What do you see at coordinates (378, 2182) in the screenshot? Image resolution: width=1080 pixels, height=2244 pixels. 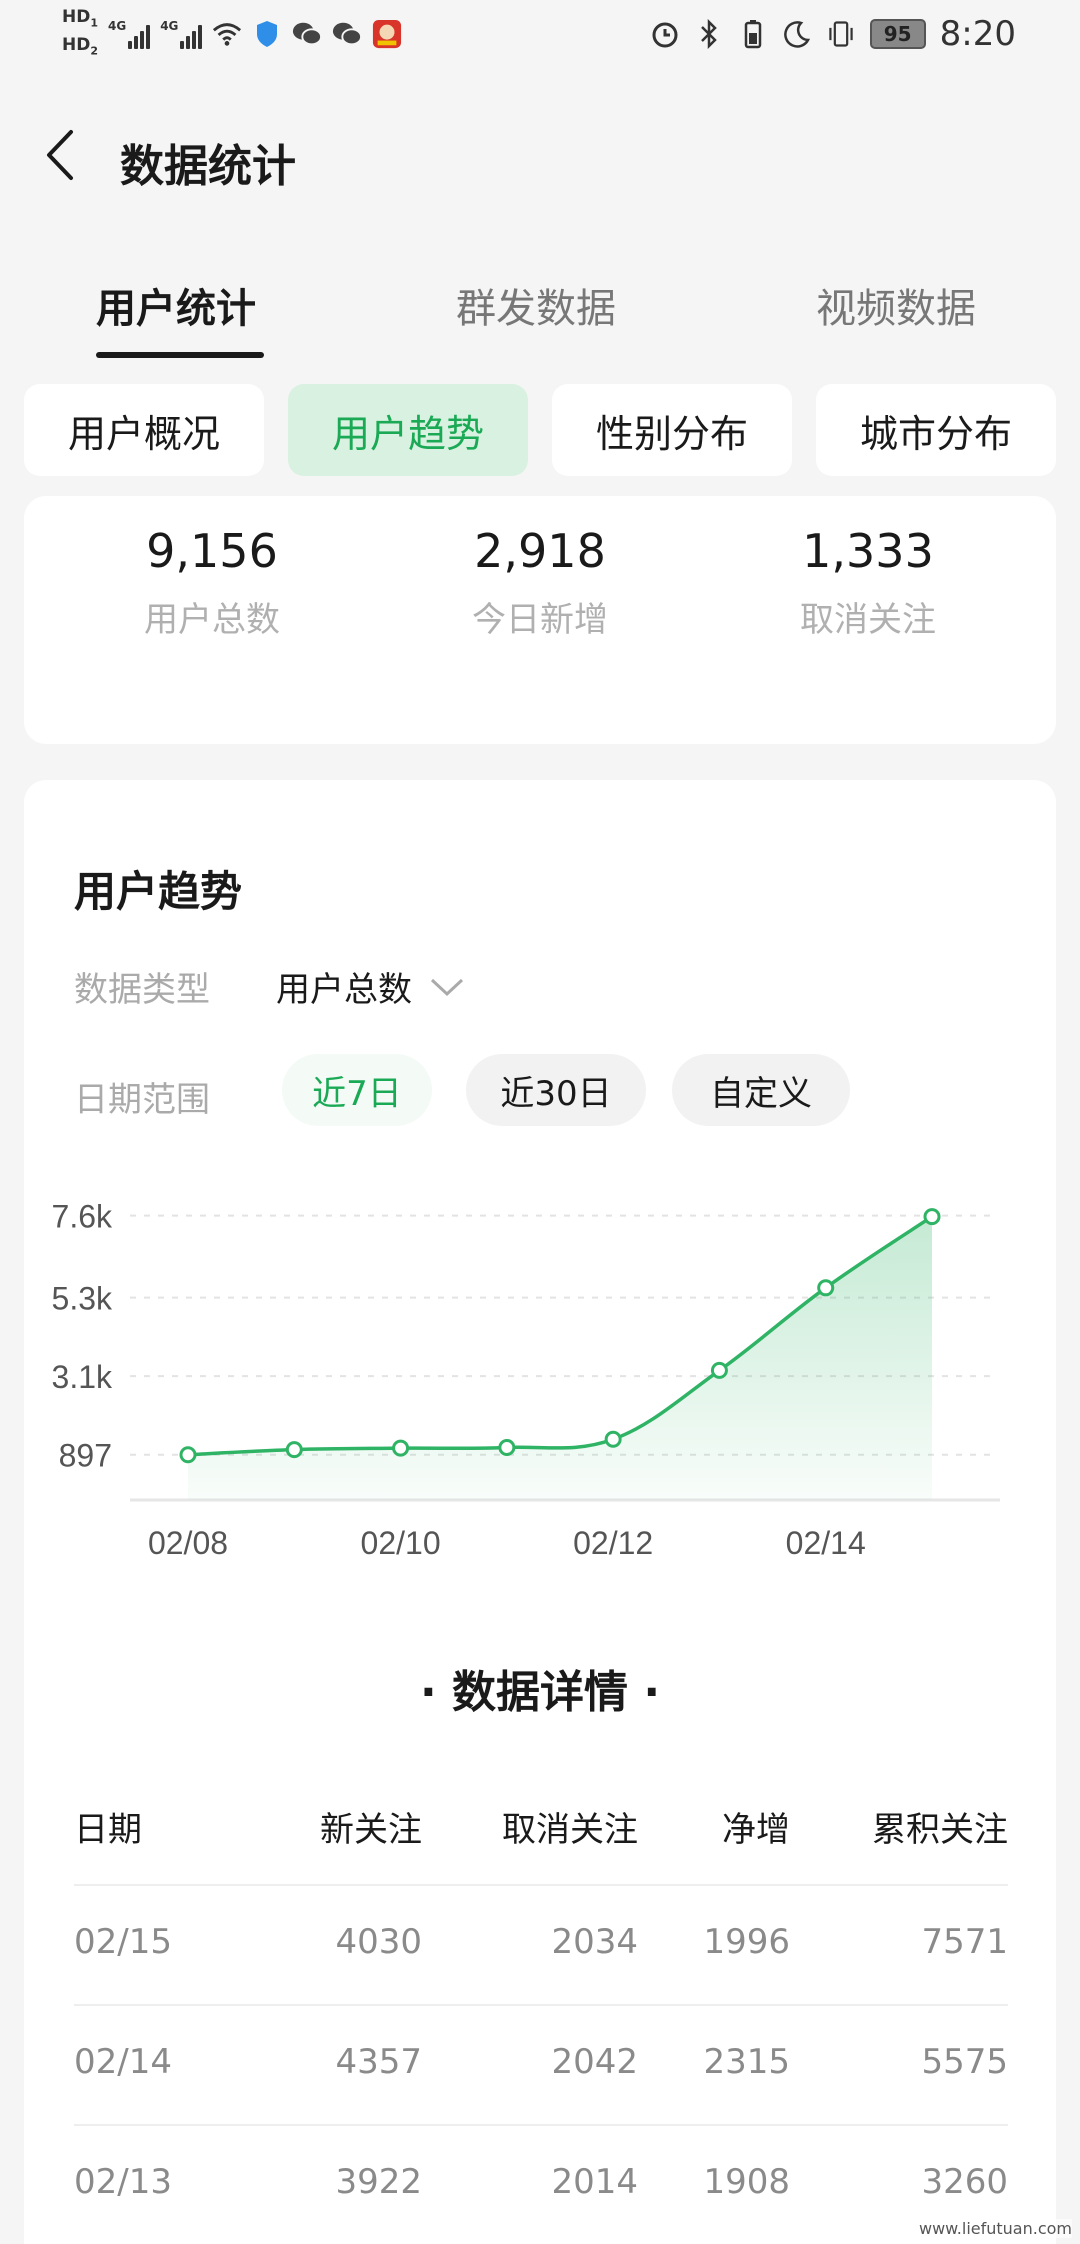 I see `cell-new-follow: 3922` at bounding box center [378, 2182].